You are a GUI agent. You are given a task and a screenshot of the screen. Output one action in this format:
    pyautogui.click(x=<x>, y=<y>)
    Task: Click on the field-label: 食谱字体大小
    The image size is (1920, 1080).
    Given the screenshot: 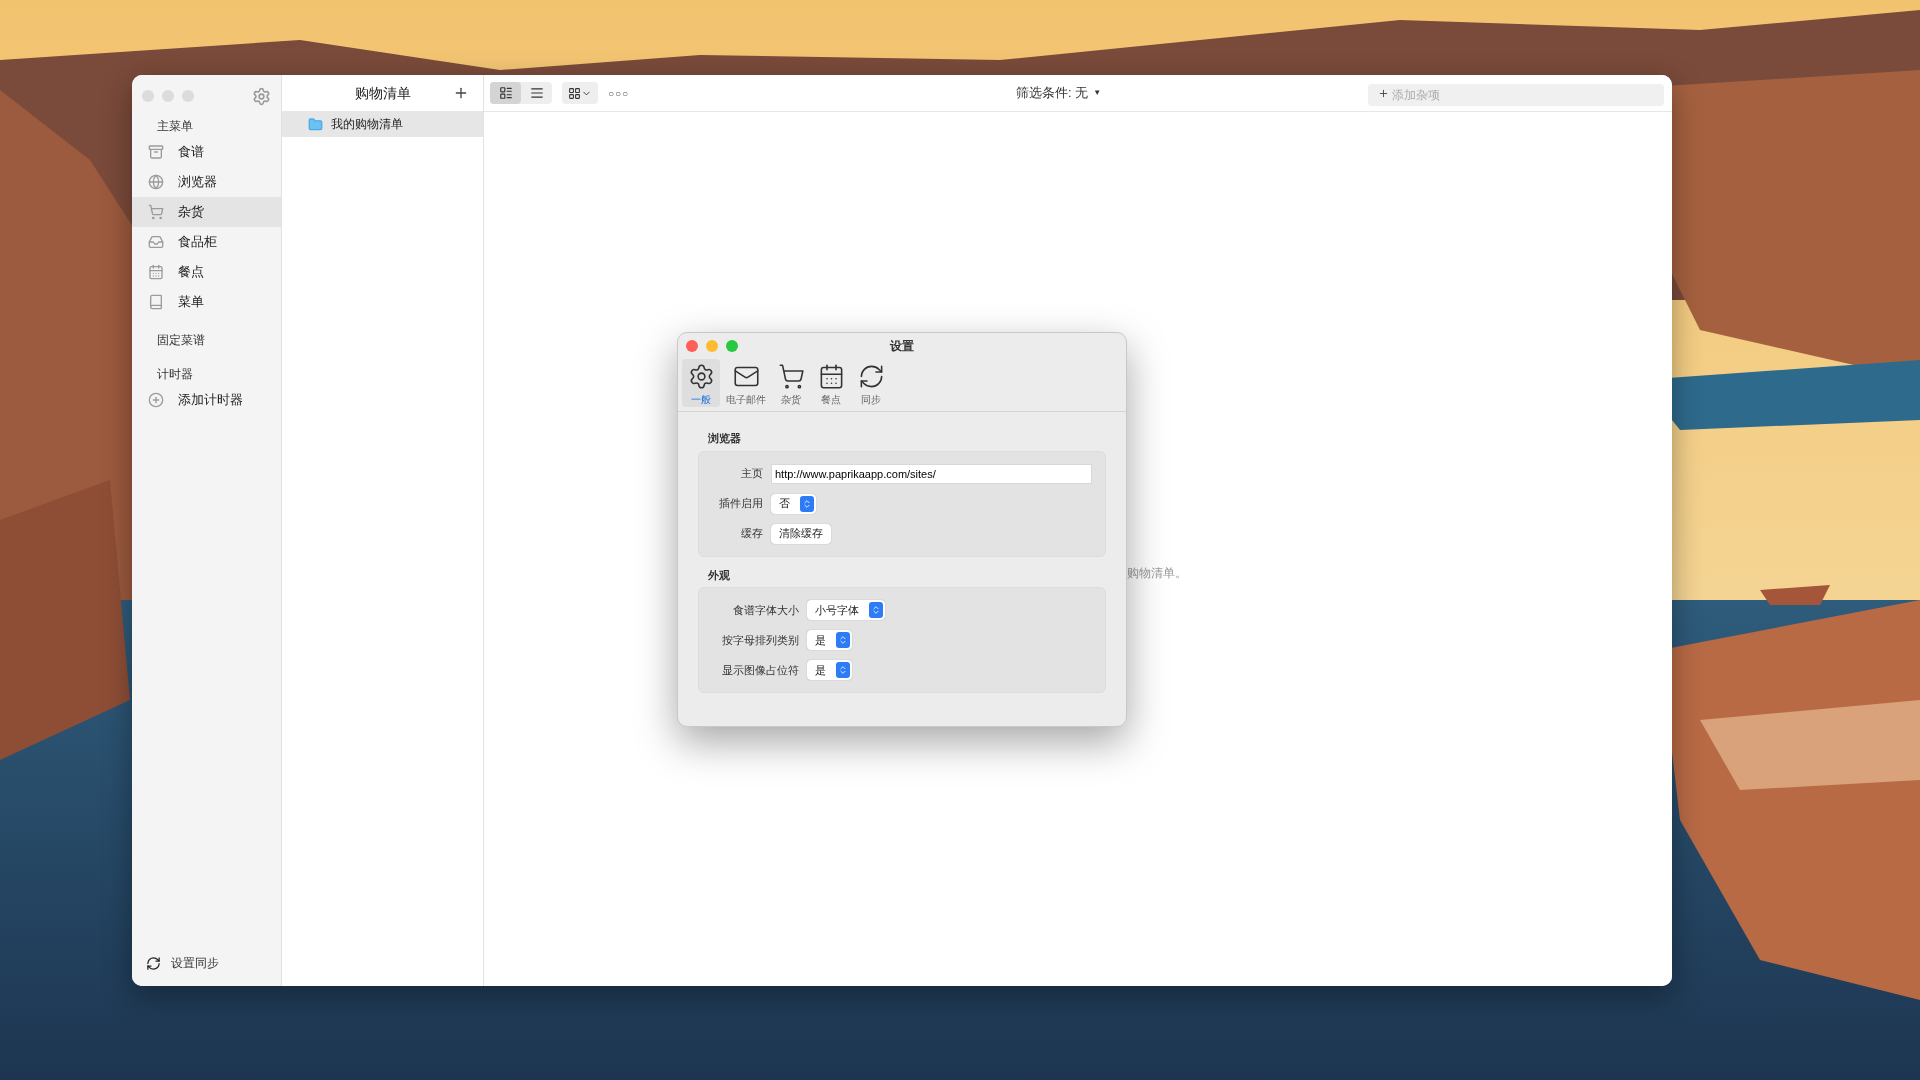 What is the action you would take?
    pyautogui.click(x=765, y=610)
    